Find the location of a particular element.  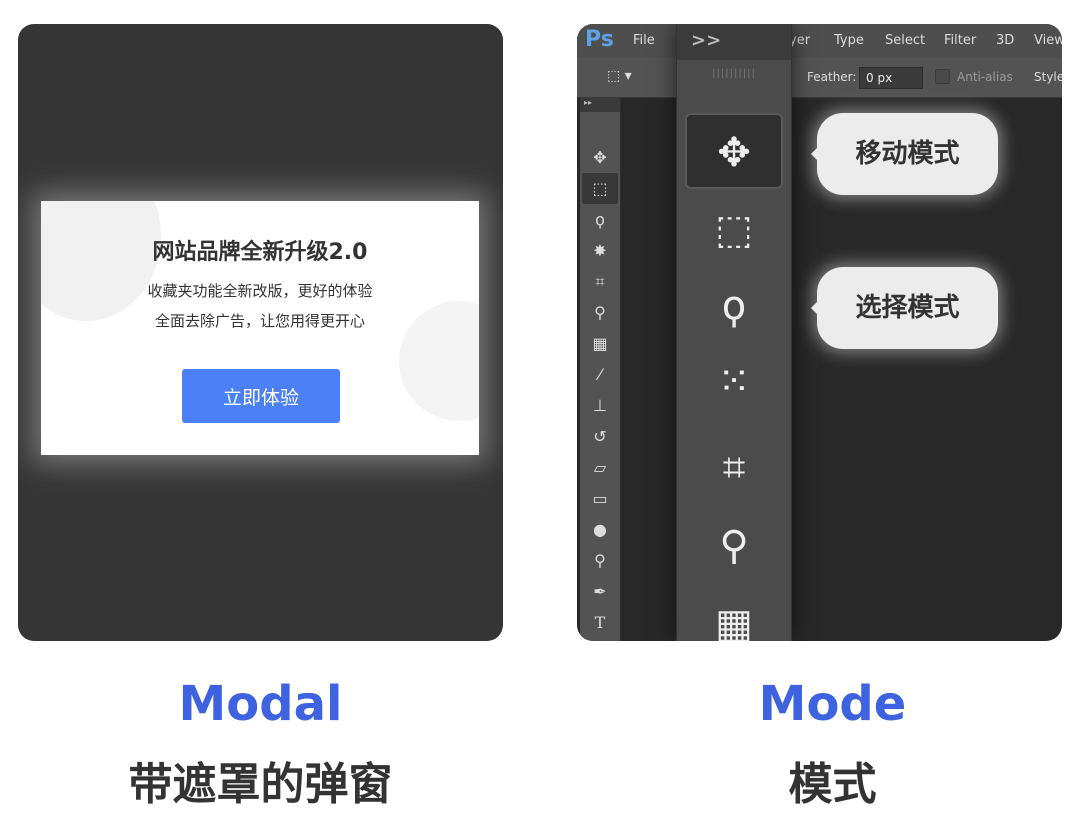

grip-handle: |||||||||| is located at coordinates (734, 73).